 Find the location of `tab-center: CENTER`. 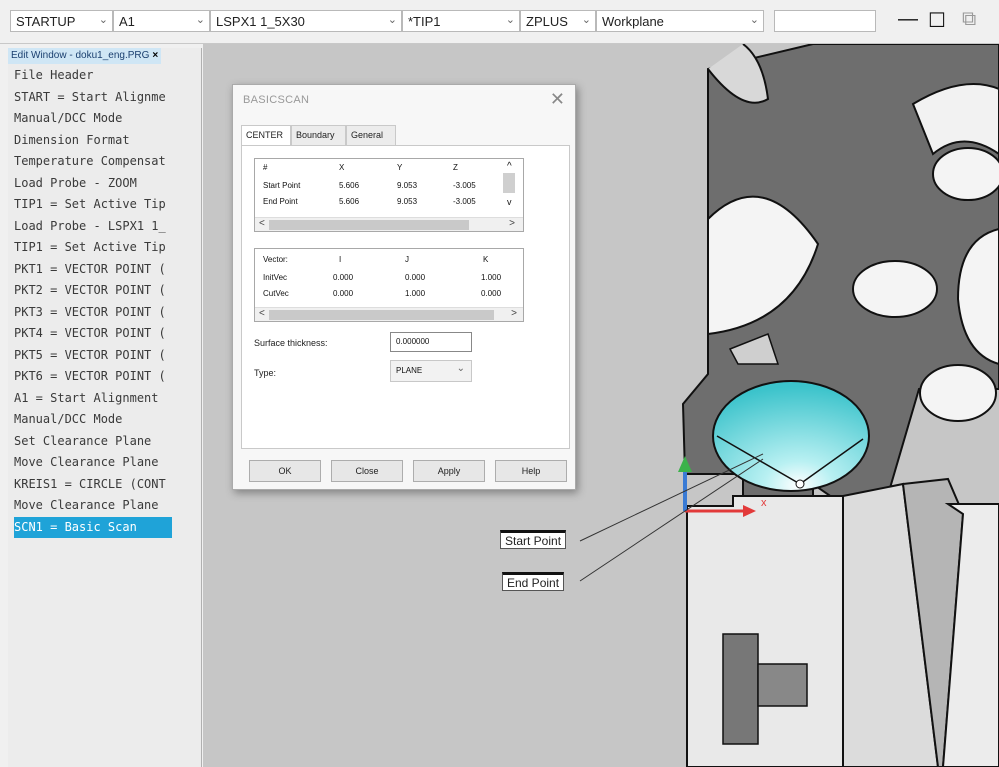

tab-center: CENTER is located at coordinates (266, 135).